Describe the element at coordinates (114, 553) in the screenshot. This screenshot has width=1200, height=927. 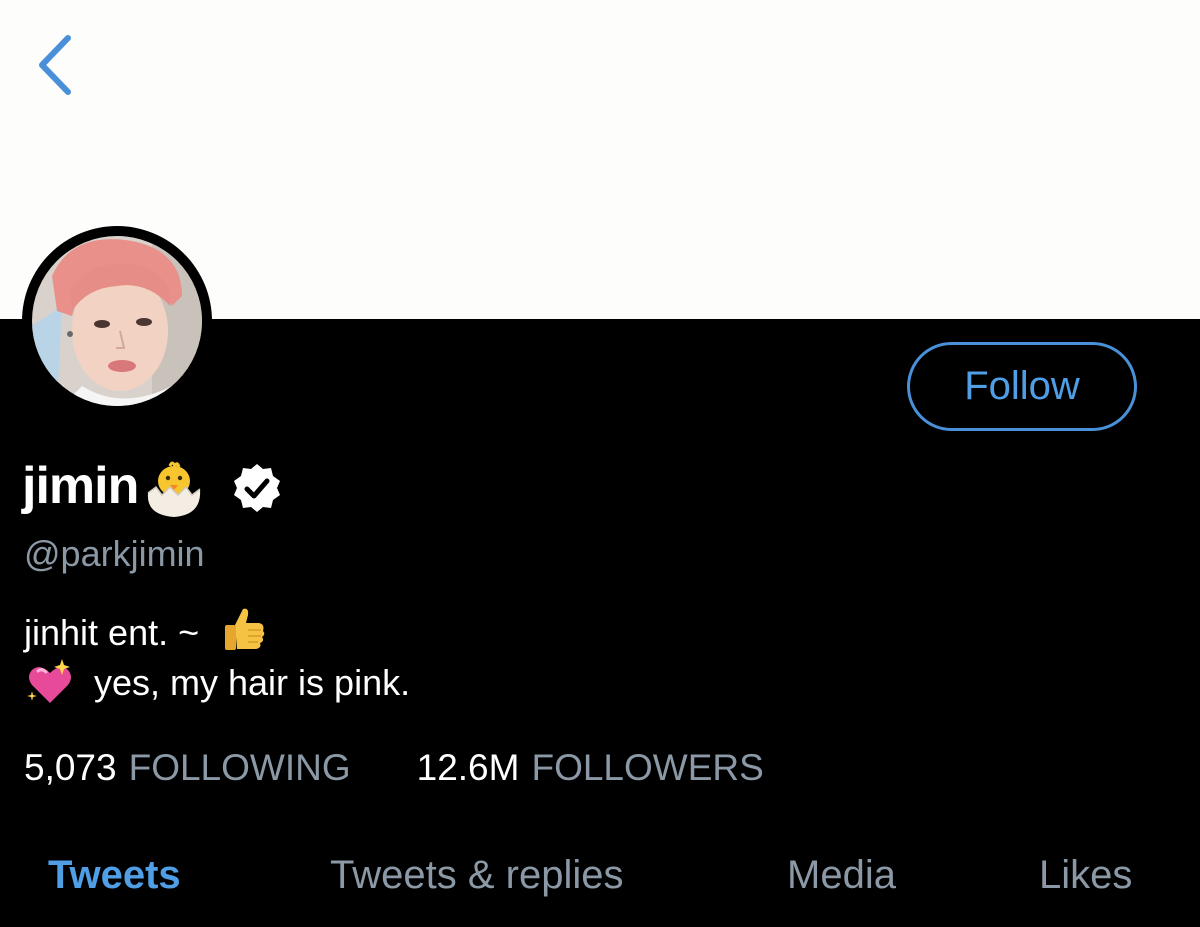
I see `user-handle: @parkjimin` at that location.